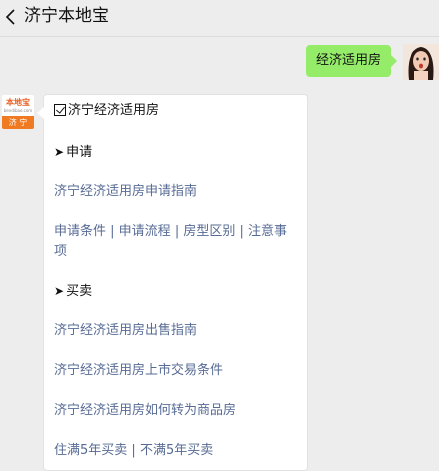  Describe the element at coordinates (138, 371) in the screenshot. I see `link-market-conditions: 济宁经济适用房上市交易条件` at that location.